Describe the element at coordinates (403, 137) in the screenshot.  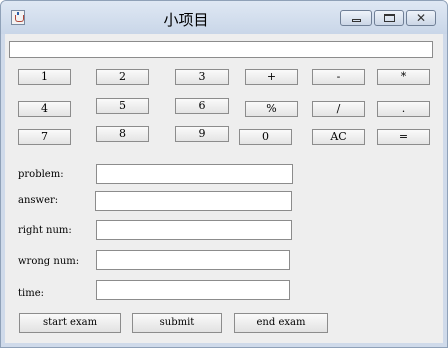
I see `key-equals: =` at that location.